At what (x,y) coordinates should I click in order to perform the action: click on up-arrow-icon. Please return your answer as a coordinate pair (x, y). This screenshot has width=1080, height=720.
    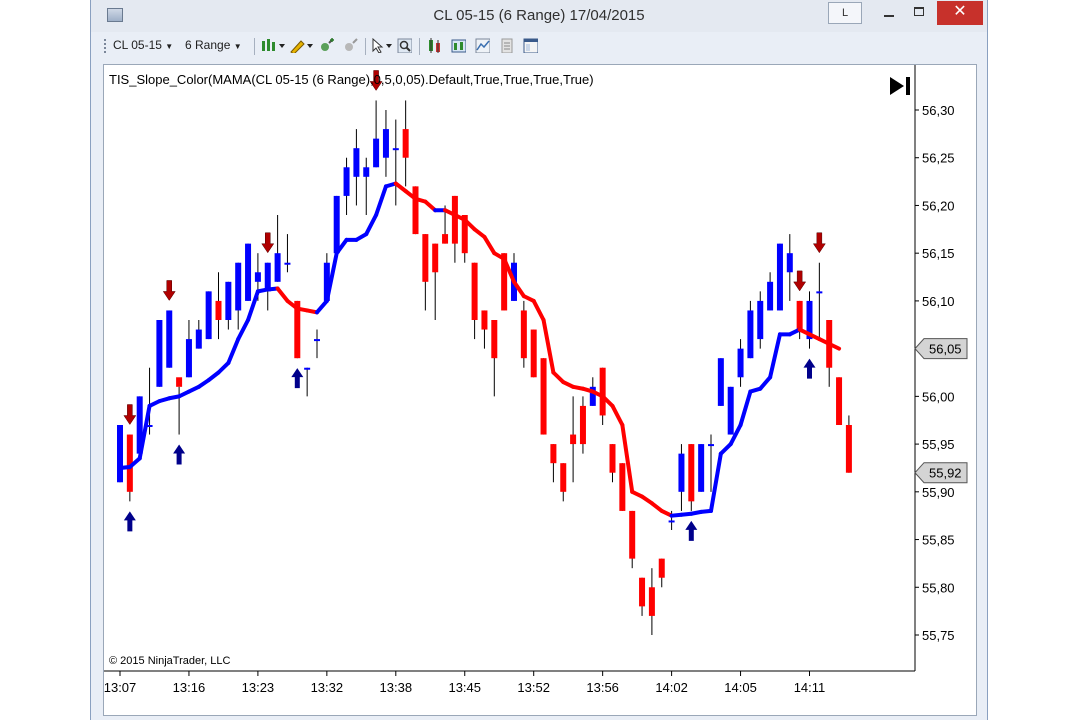
    Looking at the image, I should click on (129, 521).